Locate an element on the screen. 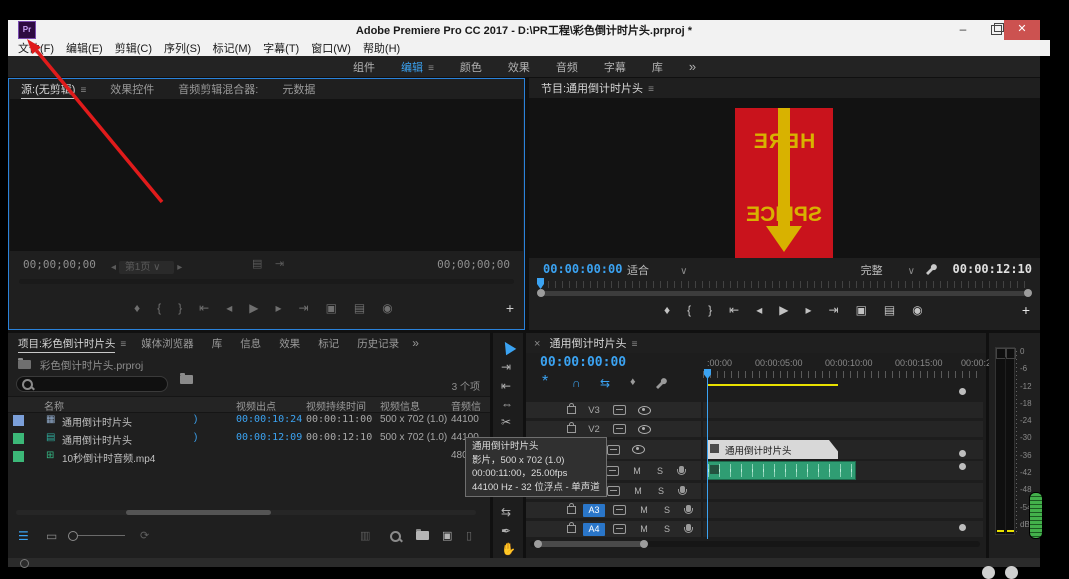 This screenshot has width=1069, height=579. timeline-playhead-line is located at coordinates (707, 455).